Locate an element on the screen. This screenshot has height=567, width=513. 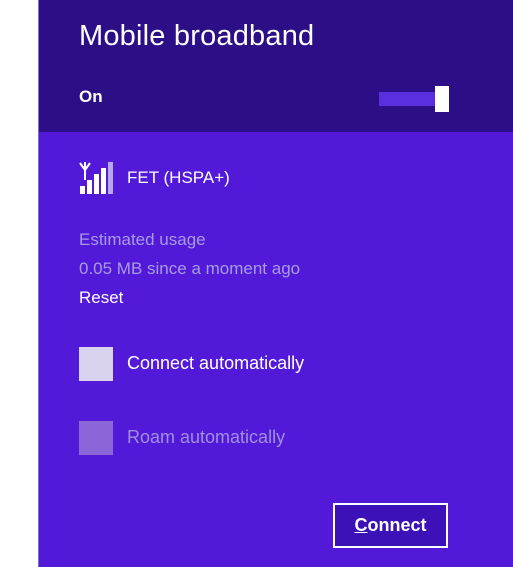
toggle-state-label: On is located at coordinates (91, 96).